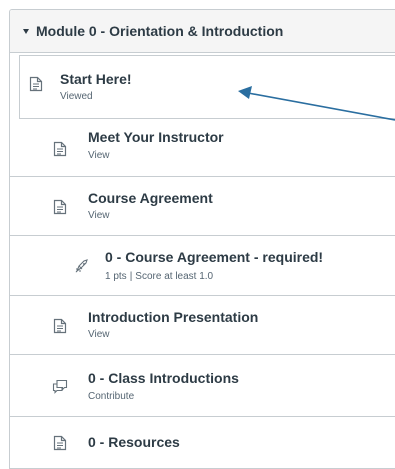 This screenshot has height=469, width=395. Describe the element at coordinates (26, 31) in the screenshot. I see `collapse-caret-icon` at that location.